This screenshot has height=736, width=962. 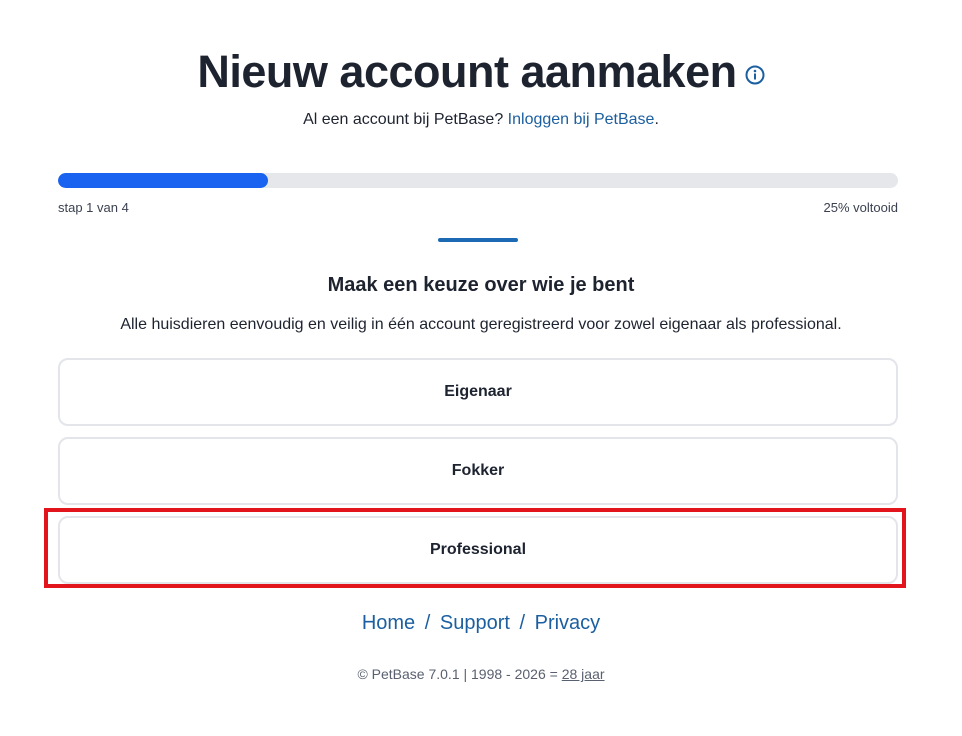 I want to click on title-row: Nieuw account aanmaken, so click(x=481, y=72).